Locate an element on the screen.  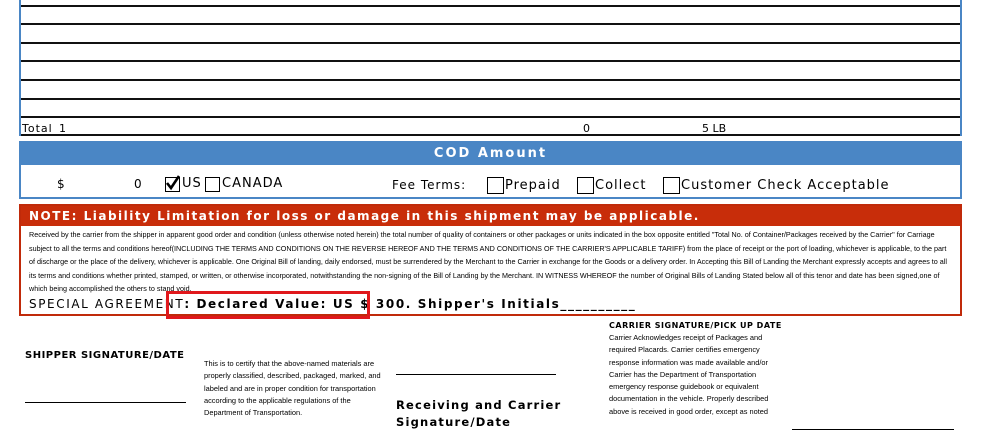
us-checkbox is located at coordinates (173, 183).